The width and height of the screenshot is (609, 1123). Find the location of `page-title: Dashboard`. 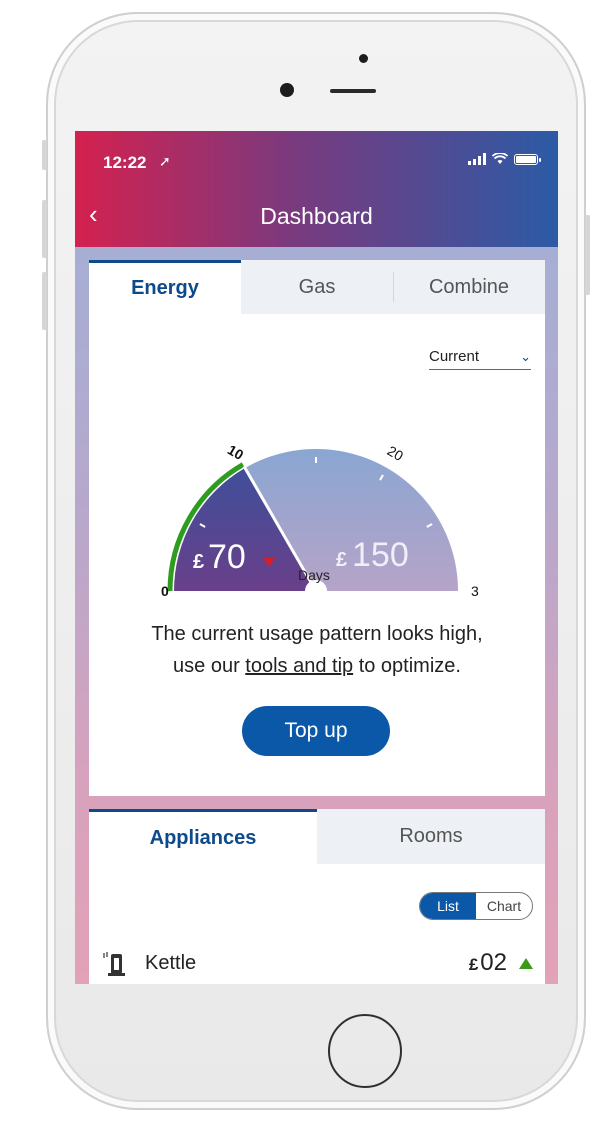

page-title: Dashboard is located at coordinates (316, 216).